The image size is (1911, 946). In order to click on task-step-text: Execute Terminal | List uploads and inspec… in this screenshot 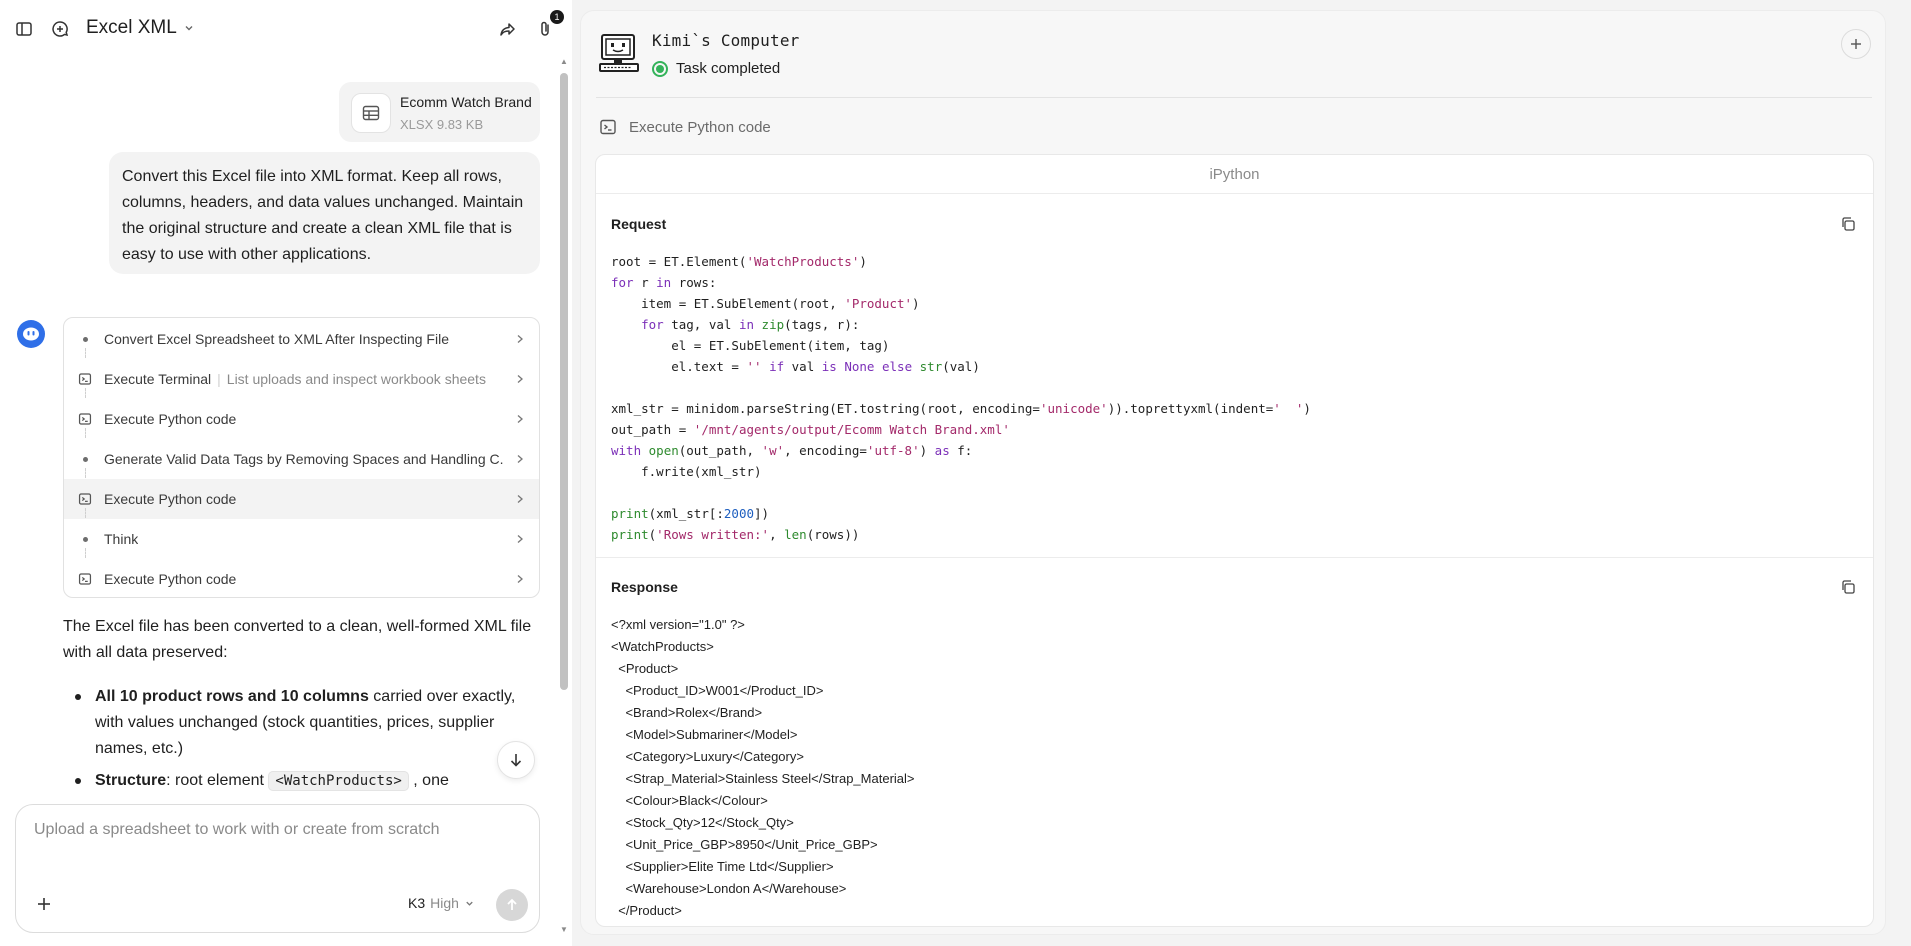, I will do `click(295, 379)`.